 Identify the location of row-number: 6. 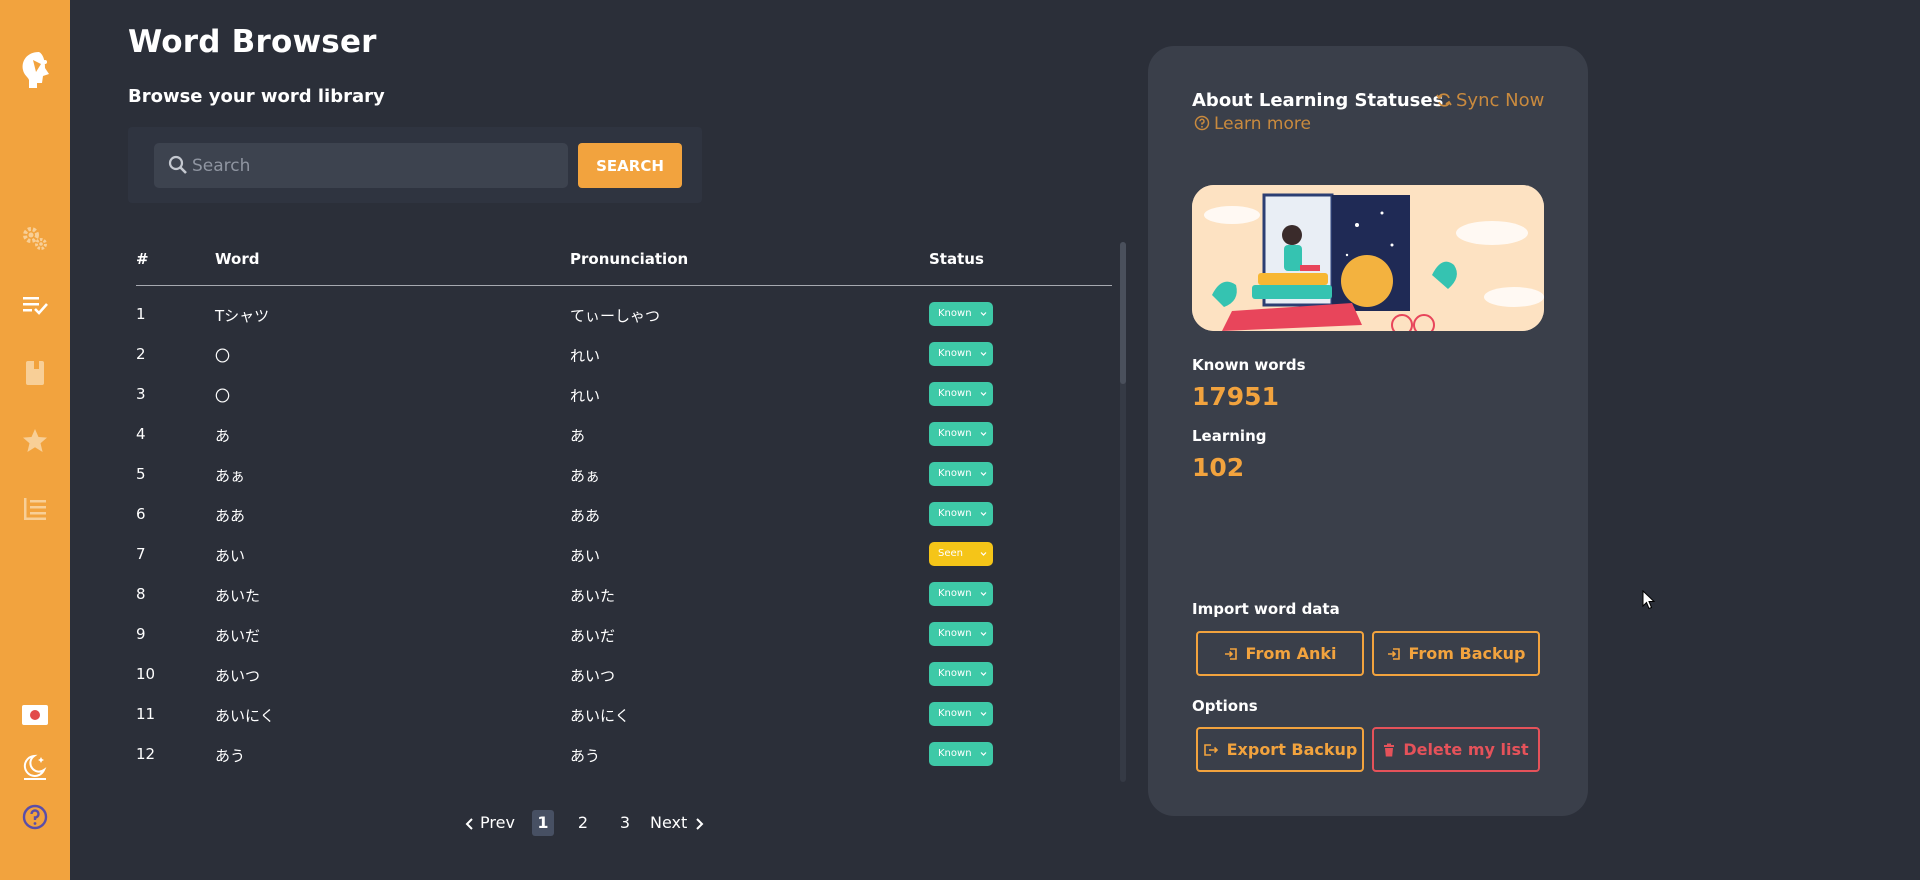
(141, 514).